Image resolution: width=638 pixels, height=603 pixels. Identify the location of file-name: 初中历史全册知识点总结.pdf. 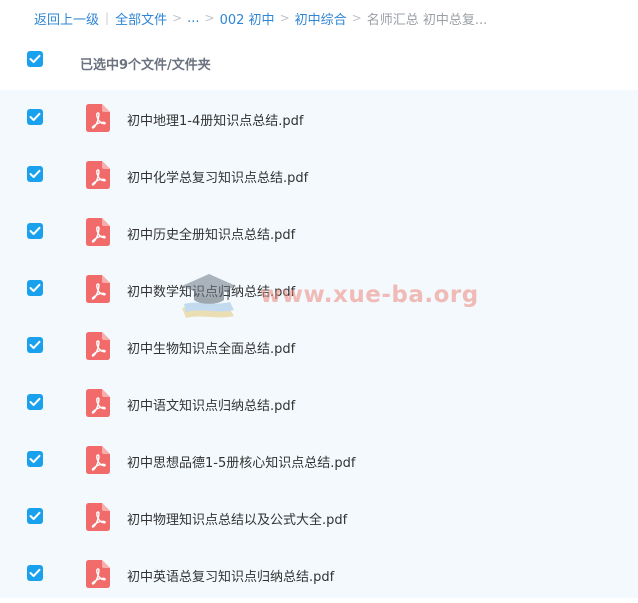
(211, 233).